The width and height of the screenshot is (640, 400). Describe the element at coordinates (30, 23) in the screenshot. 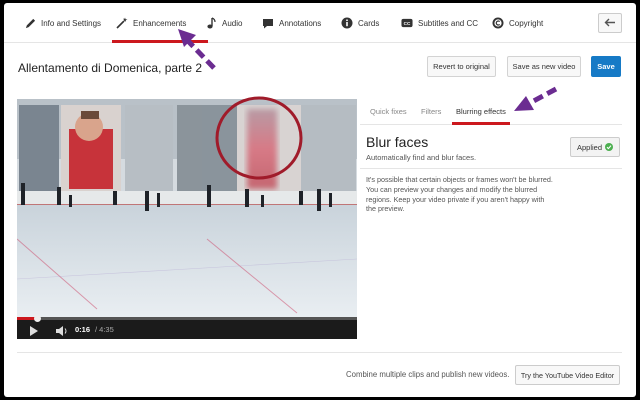

I see `pencil-icon` at that location.